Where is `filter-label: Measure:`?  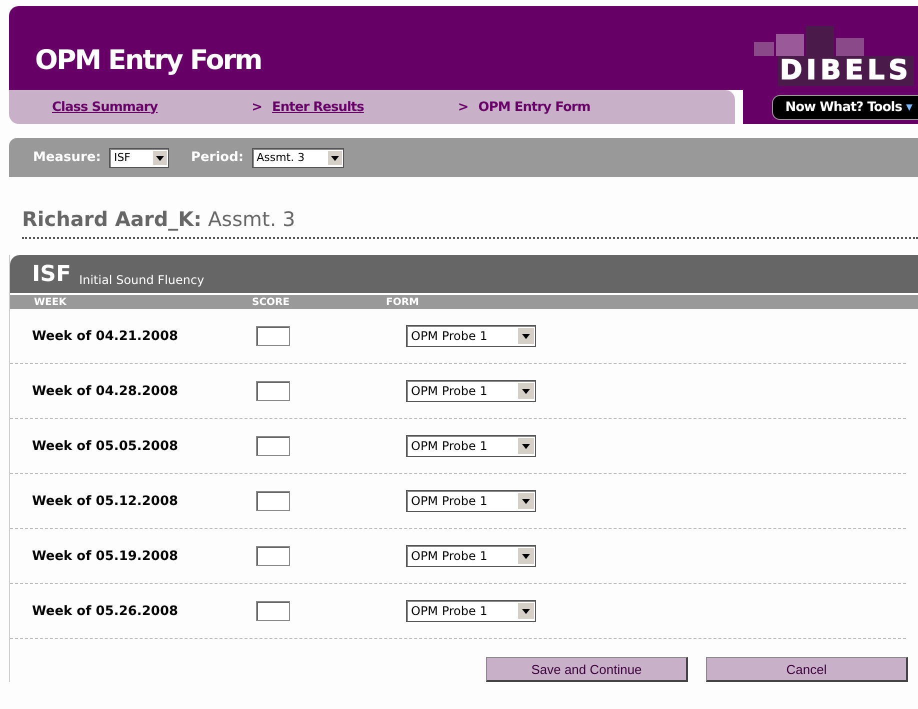
filter-label: Measure: is located at coordinates (67, 157).